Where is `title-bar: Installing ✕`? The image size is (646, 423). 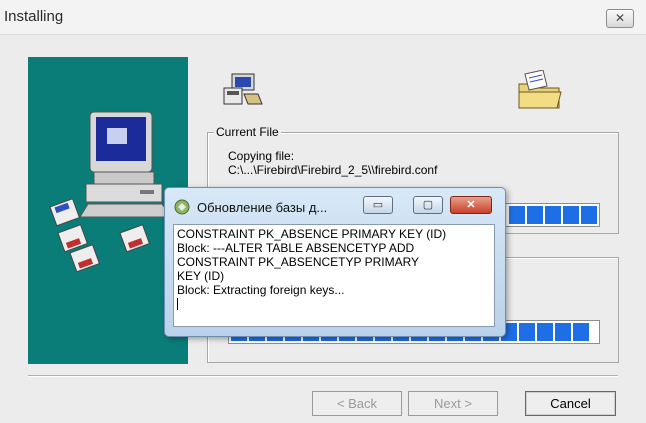 title-bar: Installing ✕ is located at coordinates (323, 17).